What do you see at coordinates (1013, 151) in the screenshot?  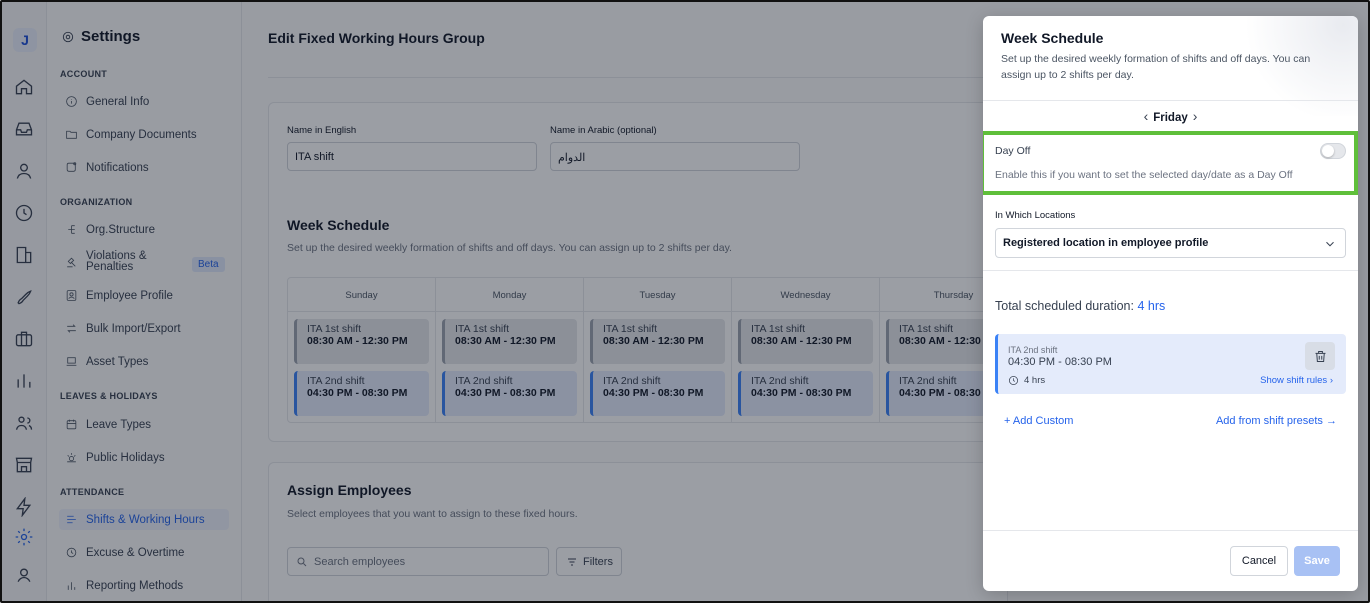 I see `day-off-label: Day Off` at bounding box center [1013, 151].